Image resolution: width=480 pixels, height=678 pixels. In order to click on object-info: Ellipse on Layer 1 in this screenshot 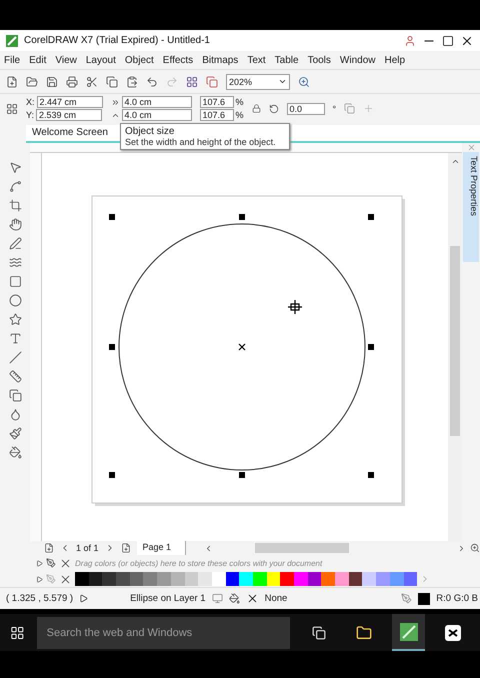, I will do `click(168, 598)`.